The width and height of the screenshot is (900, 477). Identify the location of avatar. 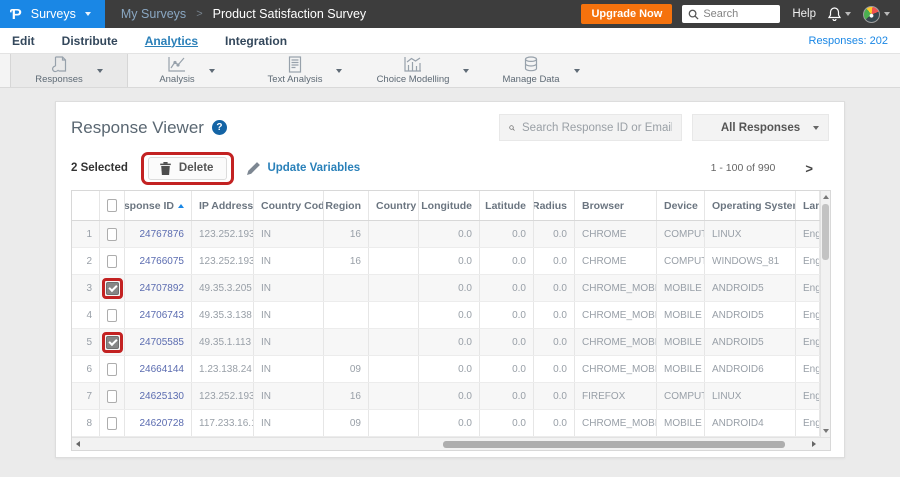
(871, 14).